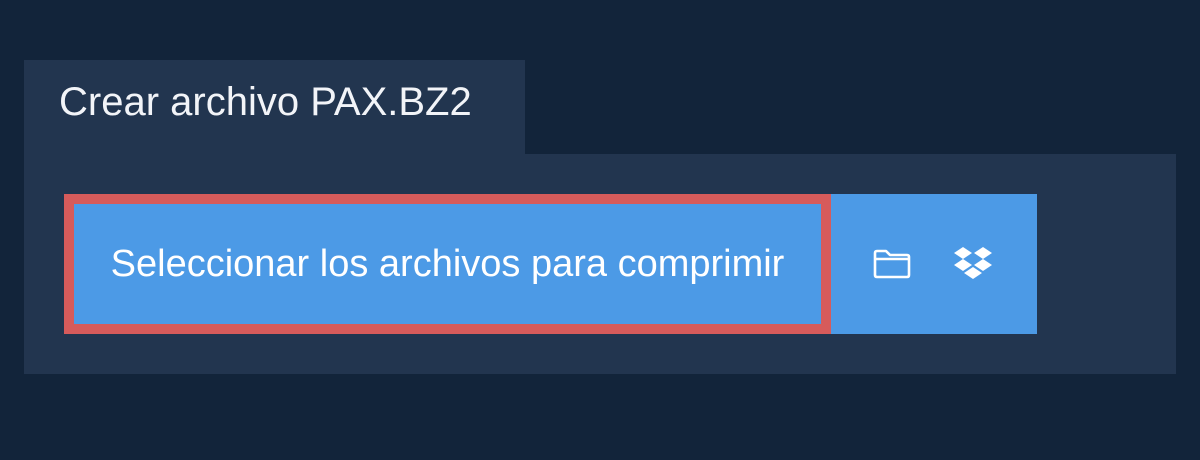 The height and width of the screenshot is (460, 1200). I want to click on tab-create-archive: Crear archivo PAX.BZ2, so click(274, 110).